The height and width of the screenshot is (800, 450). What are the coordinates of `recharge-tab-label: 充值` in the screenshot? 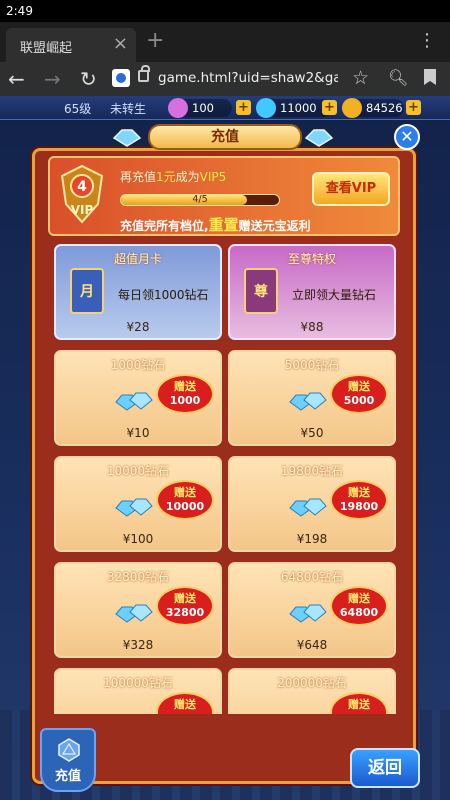 It's located at (67, 776).